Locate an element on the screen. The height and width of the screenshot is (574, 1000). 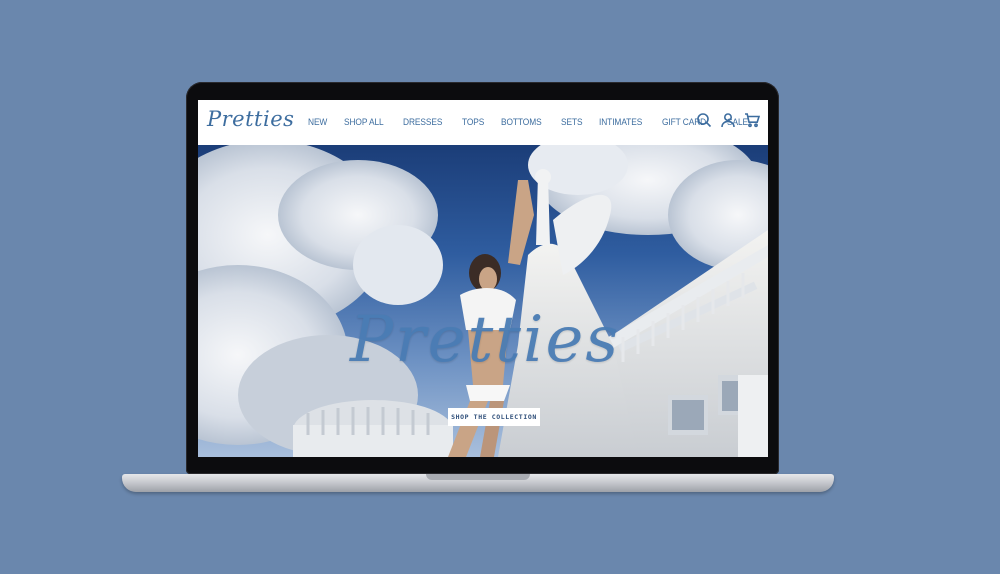
cart-icon is located at coordinates (752, 120).